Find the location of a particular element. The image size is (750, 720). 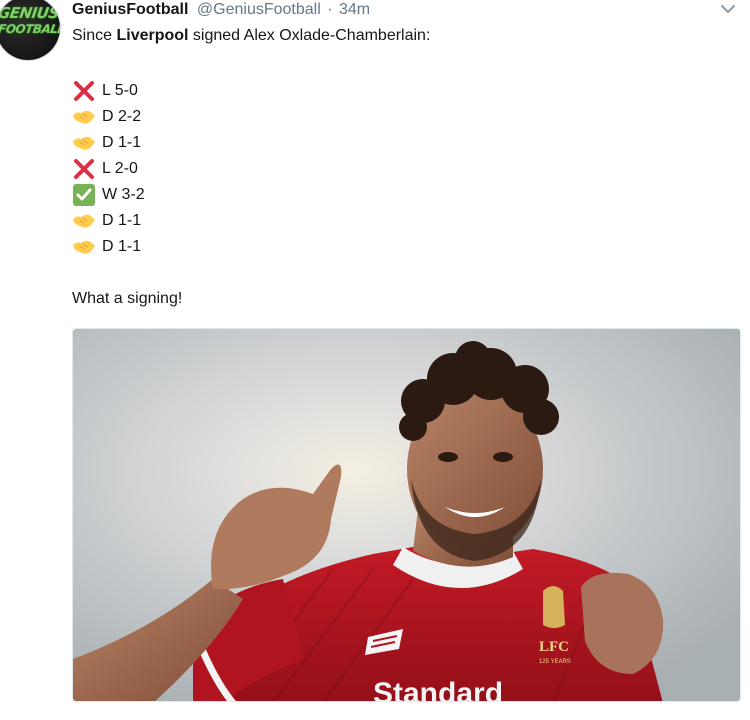

check-mark-icon is located at coordinates (84, 195).